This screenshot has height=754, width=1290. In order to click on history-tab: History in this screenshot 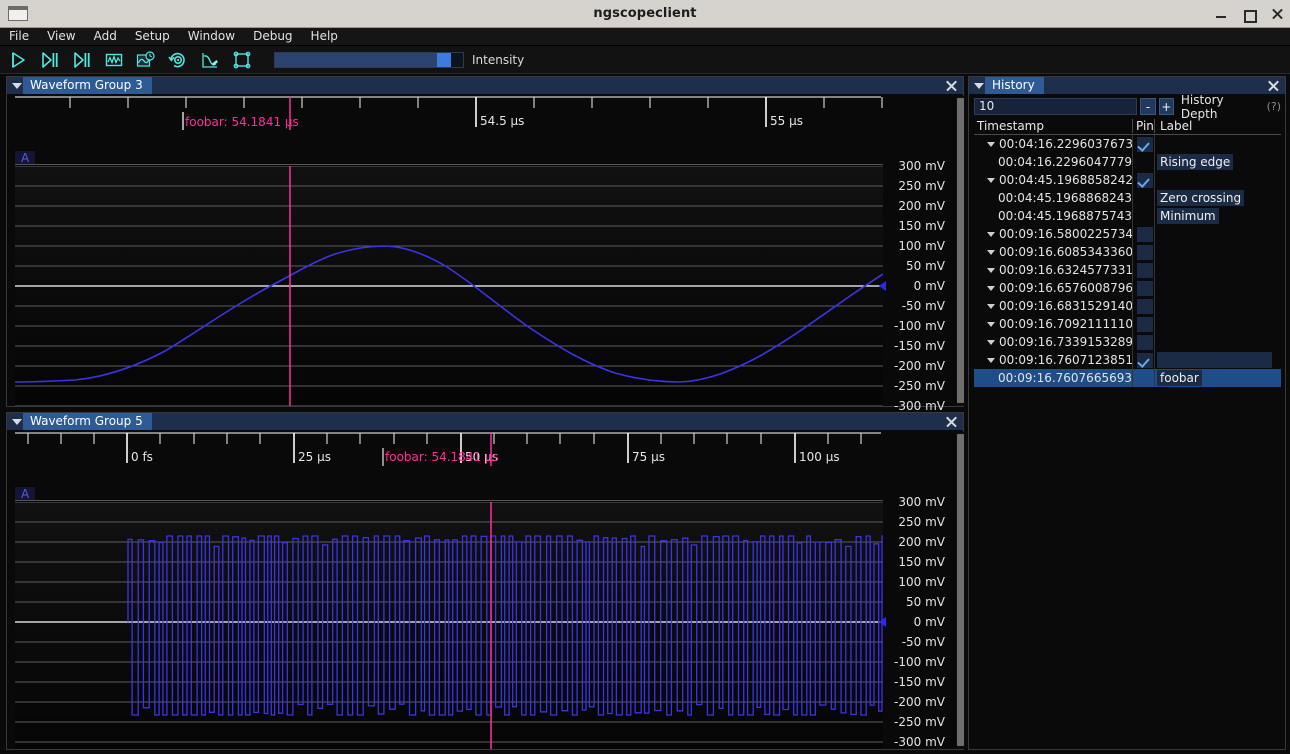, I will do `click(1014, 85)`.